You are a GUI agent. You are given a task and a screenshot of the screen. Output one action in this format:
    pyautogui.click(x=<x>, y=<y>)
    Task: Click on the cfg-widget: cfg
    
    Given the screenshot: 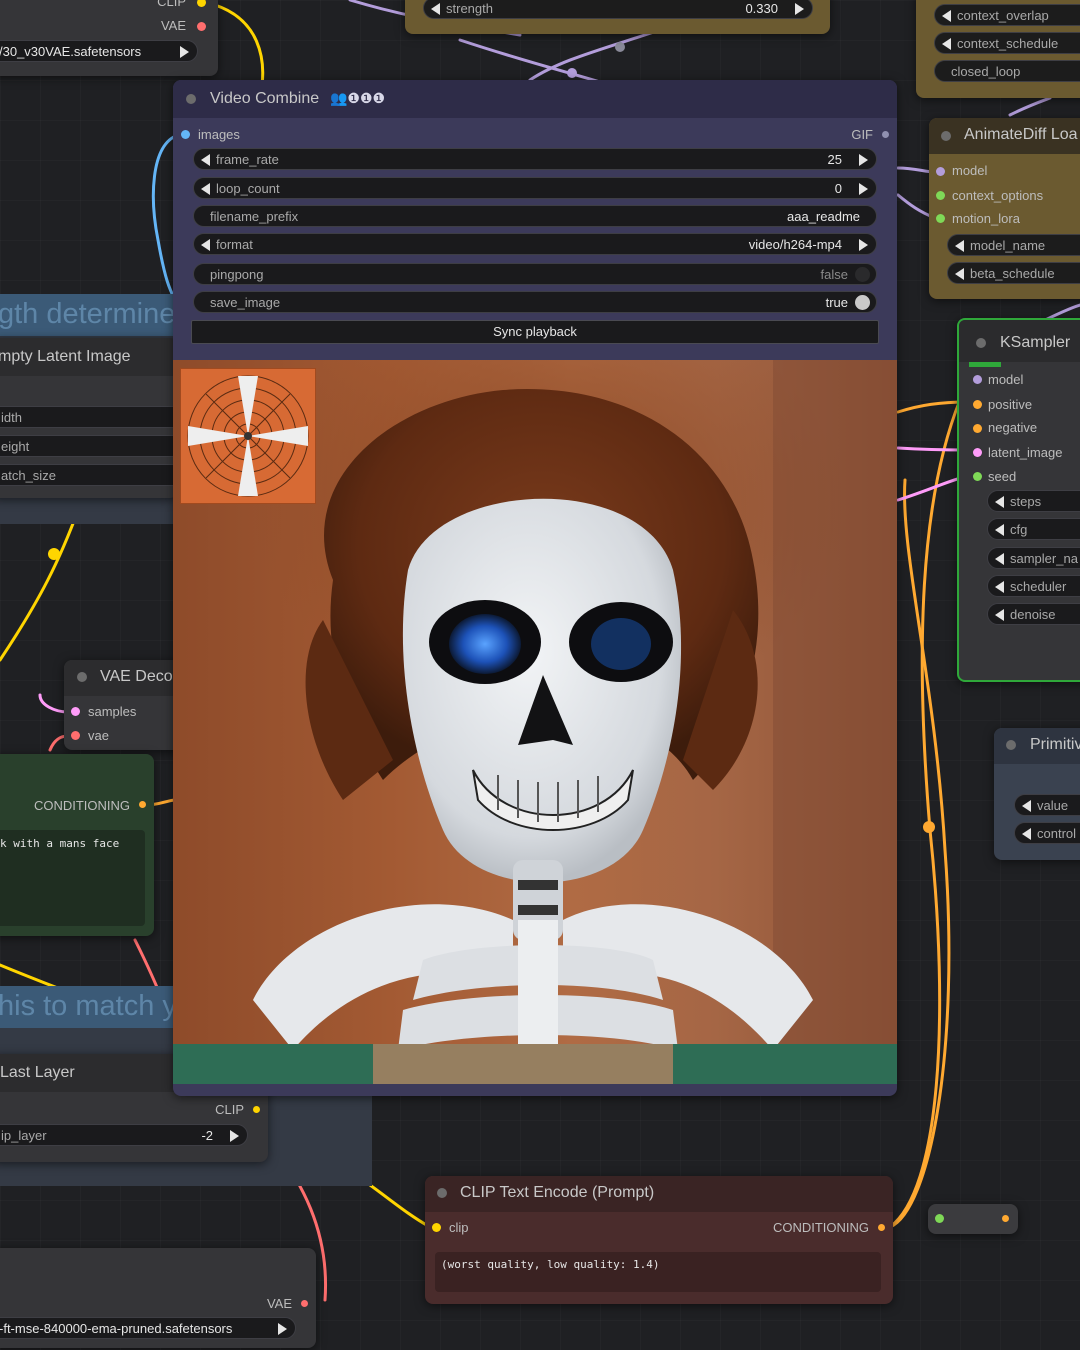 What is the action you would take?
    pyautogui.click(x=1033, y=529)
    